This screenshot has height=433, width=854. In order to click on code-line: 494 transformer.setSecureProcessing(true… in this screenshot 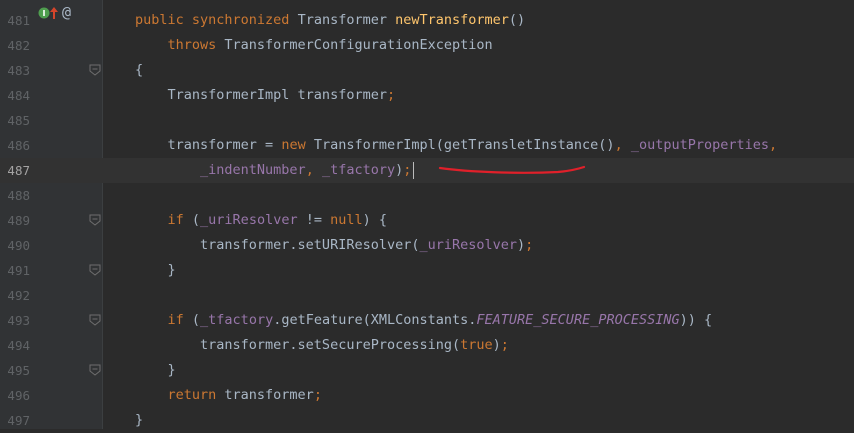, I will do `click(427, 345)`.